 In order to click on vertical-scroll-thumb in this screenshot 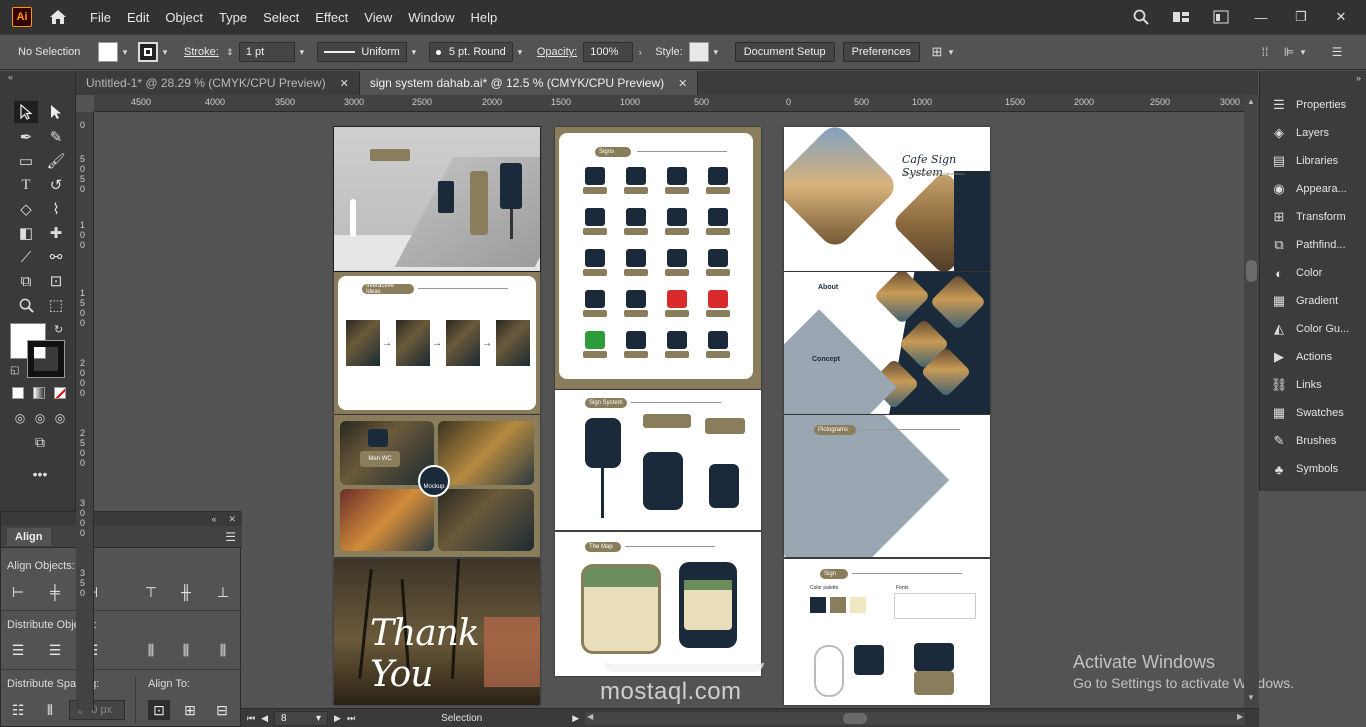, I will do `click(1251, 271)`.